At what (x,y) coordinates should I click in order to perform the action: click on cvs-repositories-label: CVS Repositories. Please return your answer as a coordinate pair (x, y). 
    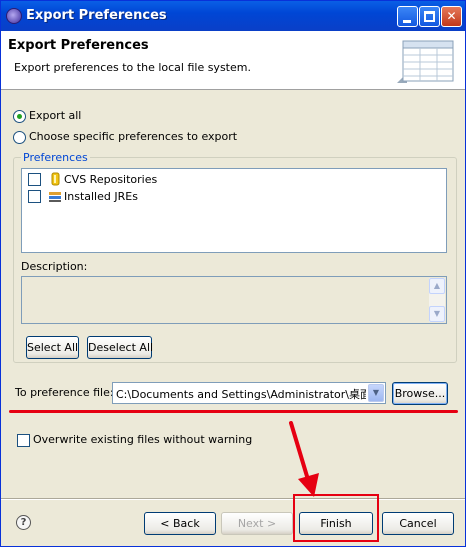
    Looking at the image, I should click on (111, 179).